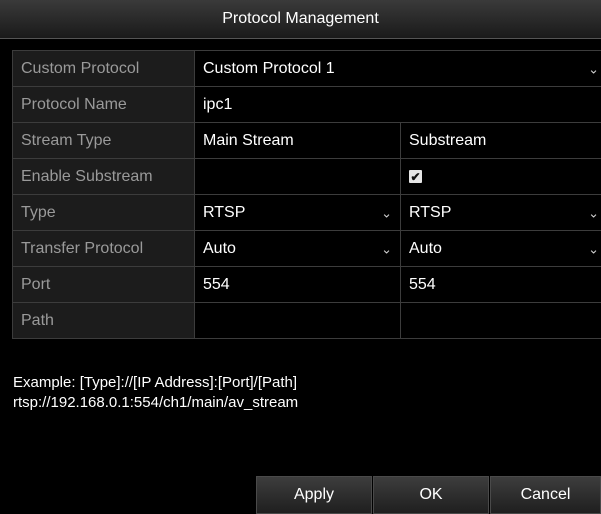 The width and height of the screenshot is (601, 514). I want to click on path-main-input, so click(298, 320).